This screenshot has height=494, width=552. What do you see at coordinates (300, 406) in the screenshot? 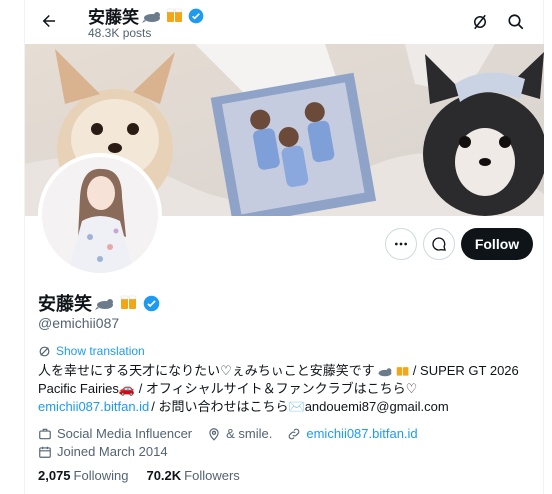
I see `bio-text-3: / お問い合わせはこちら✉️andouemi87@gmail.com` at bounding box center [300, 406].